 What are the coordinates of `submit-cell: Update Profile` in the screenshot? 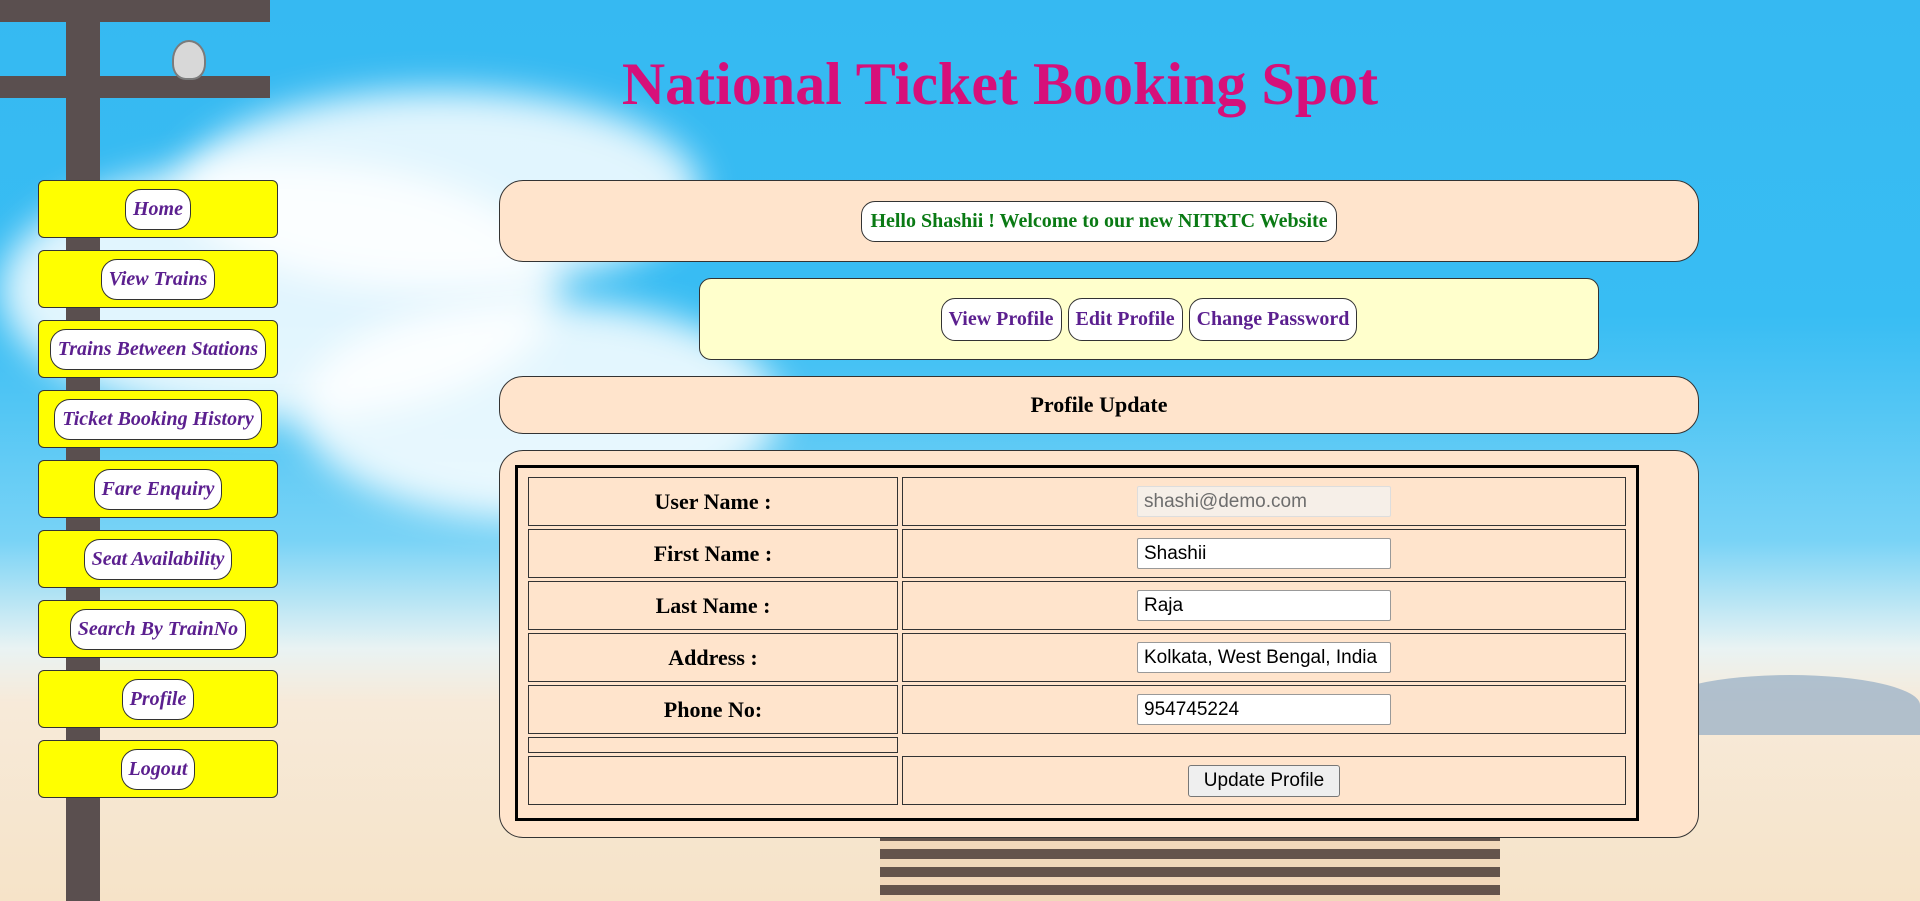 It's located at (1264, 780).